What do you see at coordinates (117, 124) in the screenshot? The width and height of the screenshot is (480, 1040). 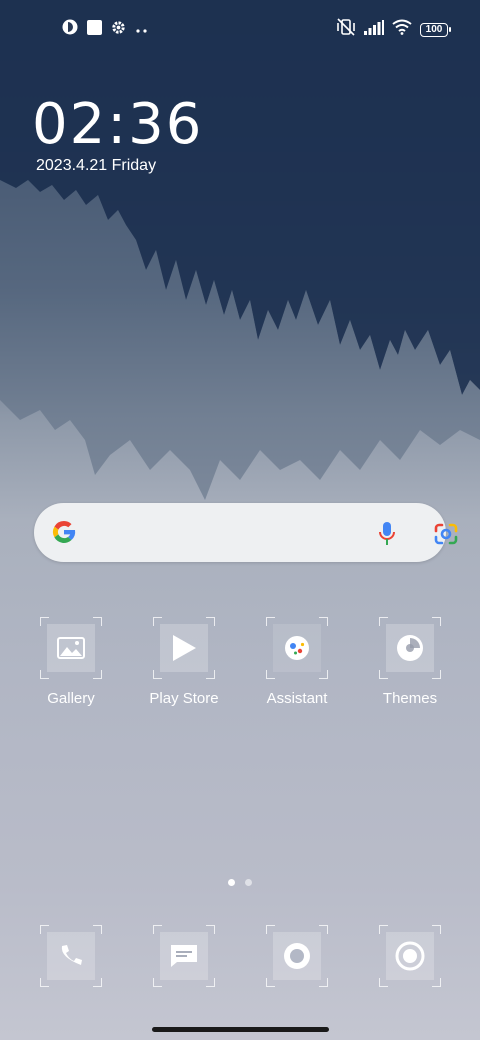 I see `clock-time: 02:36` at bounding box center [117, 124].